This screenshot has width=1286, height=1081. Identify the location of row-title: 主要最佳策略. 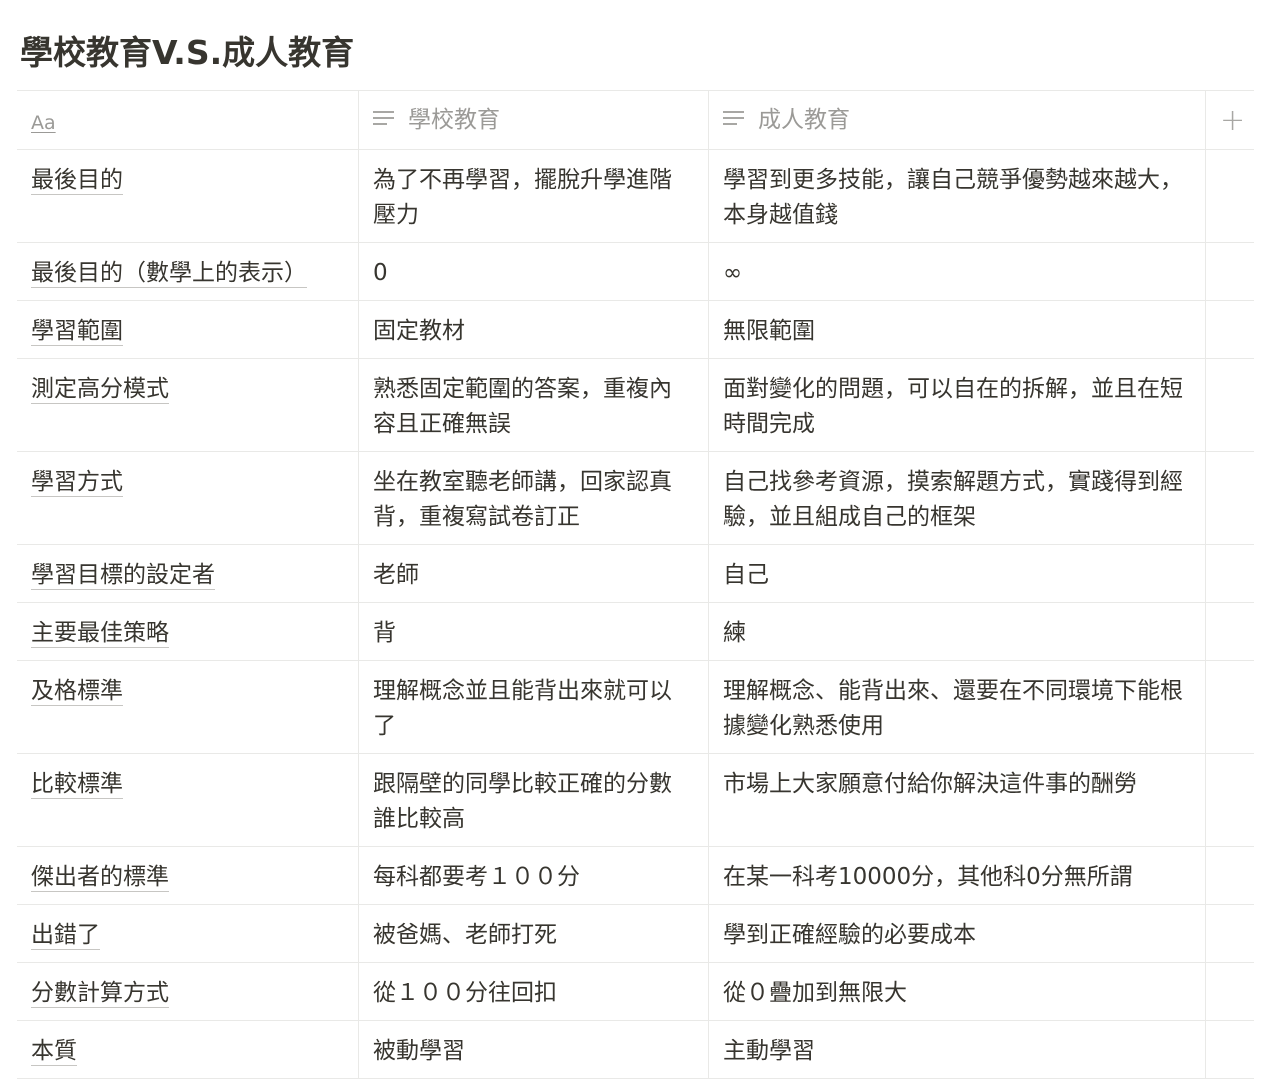
(100, 634).